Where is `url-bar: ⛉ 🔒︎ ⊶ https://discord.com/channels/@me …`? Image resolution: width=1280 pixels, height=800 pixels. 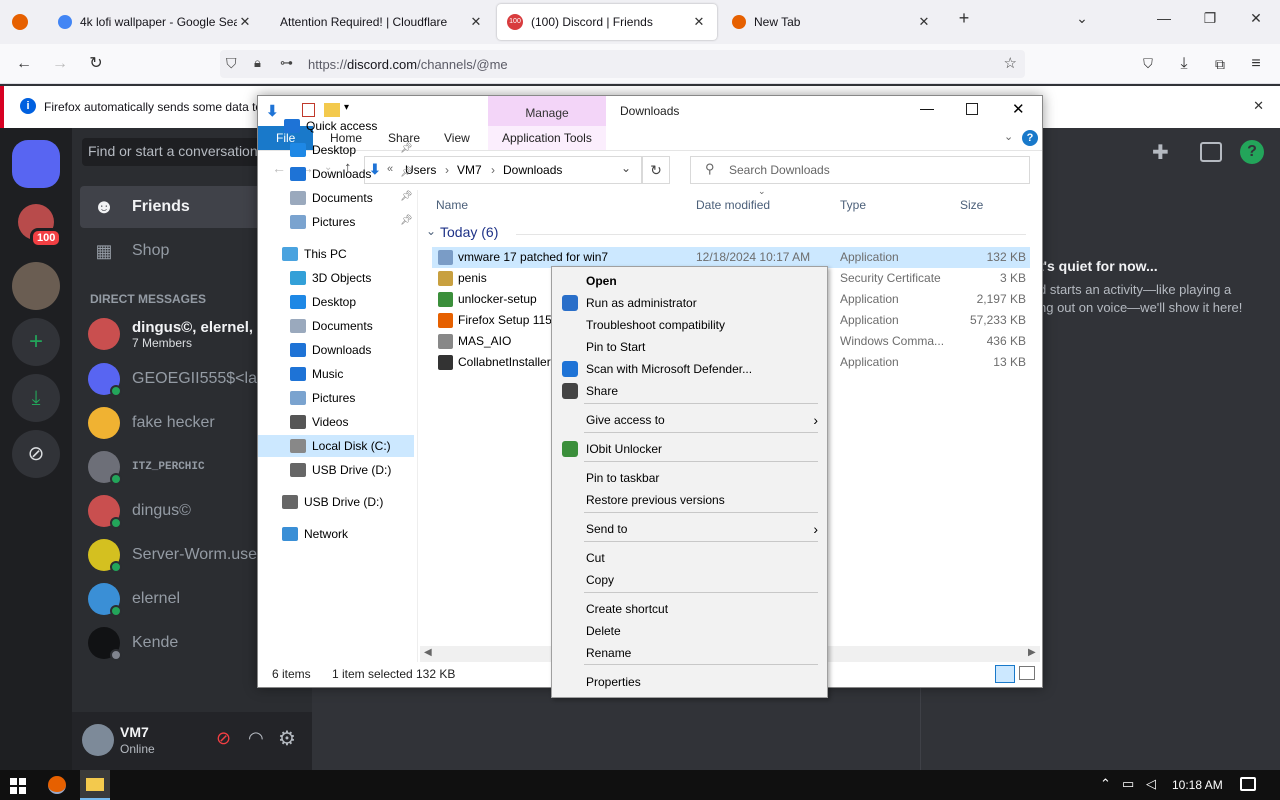 url-bar: ⛉ 🔒︎ ⊶ https://discord.com/channels/@me … is located at coordinates (622, 64).